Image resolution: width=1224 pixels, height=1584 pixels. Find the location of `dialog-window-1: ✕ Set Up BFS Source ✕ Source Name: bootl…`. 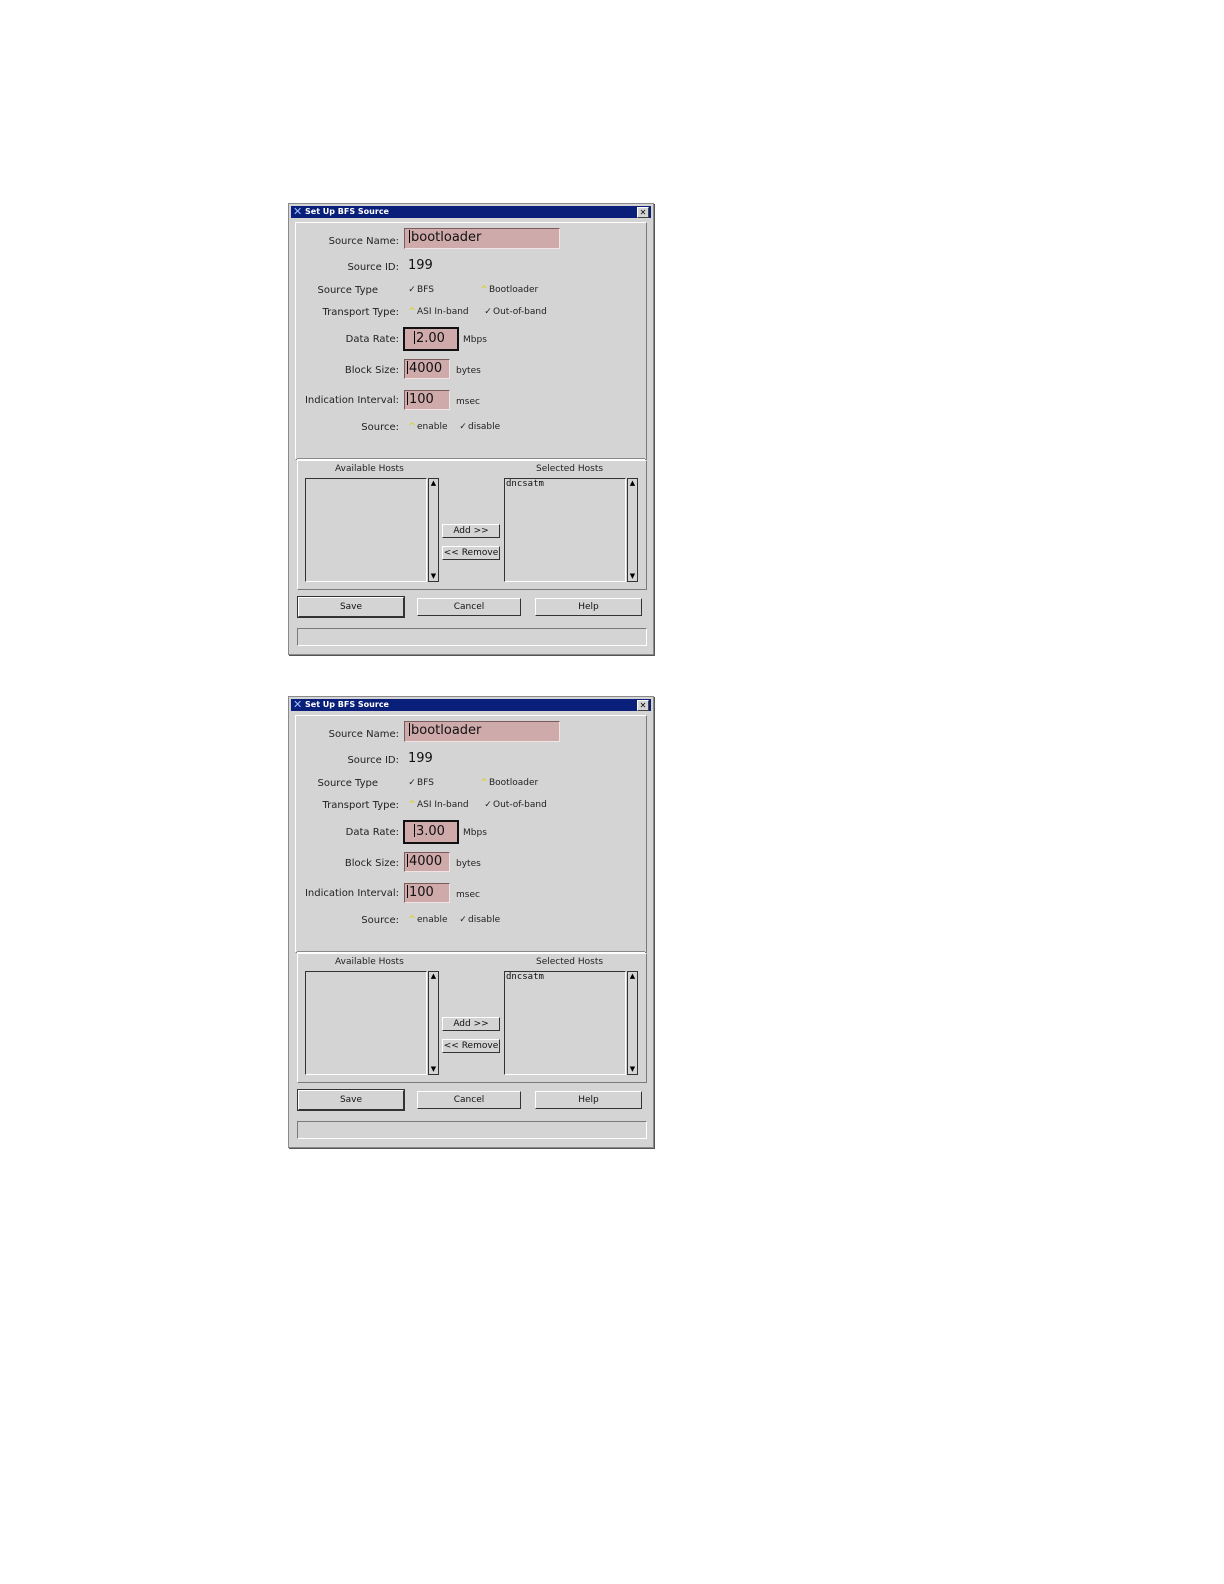

dialog-window-1: ✕ Set Up BFS Source ✕ Source Name: bootl… is located at coordinates (471, 429).